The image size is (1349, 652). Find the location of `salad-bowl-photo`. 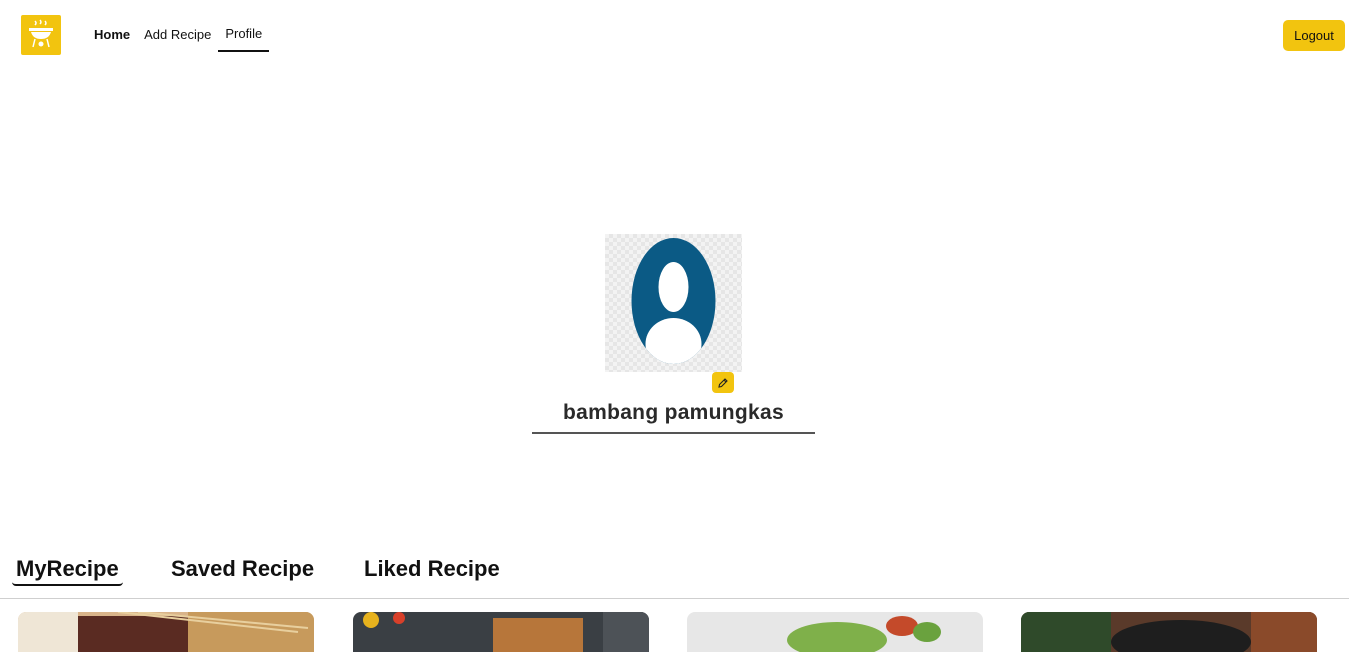

salad-bowl-photo is located at coordinates (835, 632).